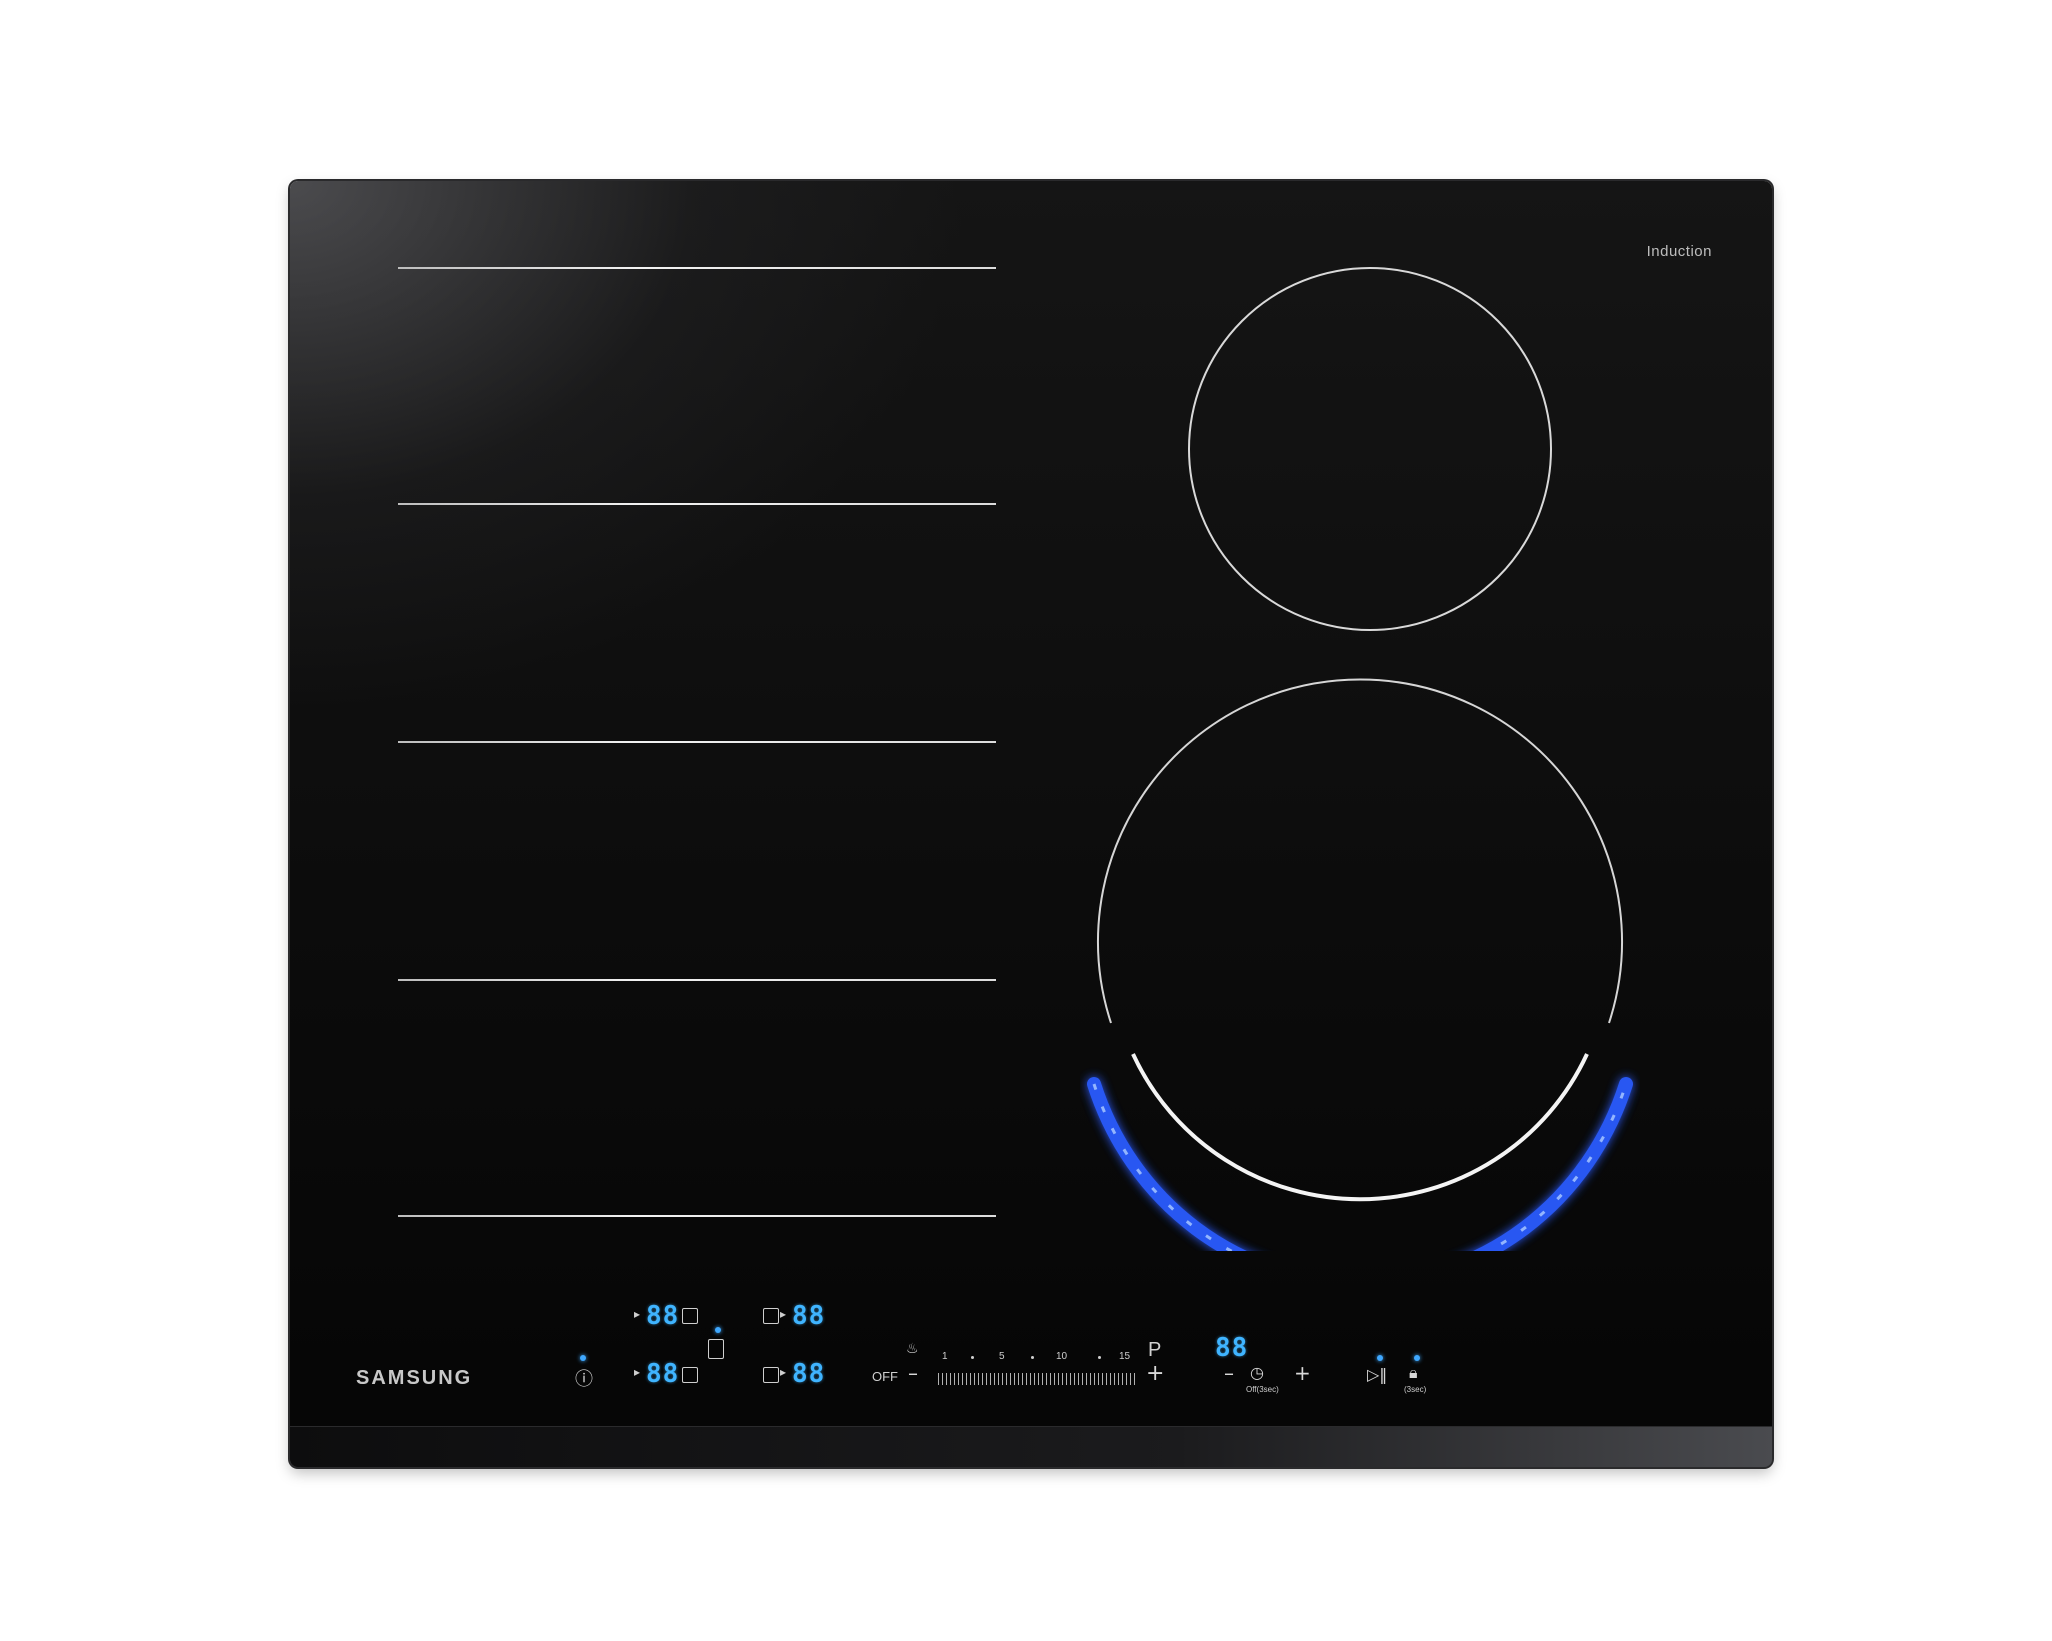 This screenshot has width=2052, height=1641. What do you see at coordinates (783, 1314) in the screenshot?
I see `zone3-arrow-icon: ▸` at bounding box center [783, 1314].